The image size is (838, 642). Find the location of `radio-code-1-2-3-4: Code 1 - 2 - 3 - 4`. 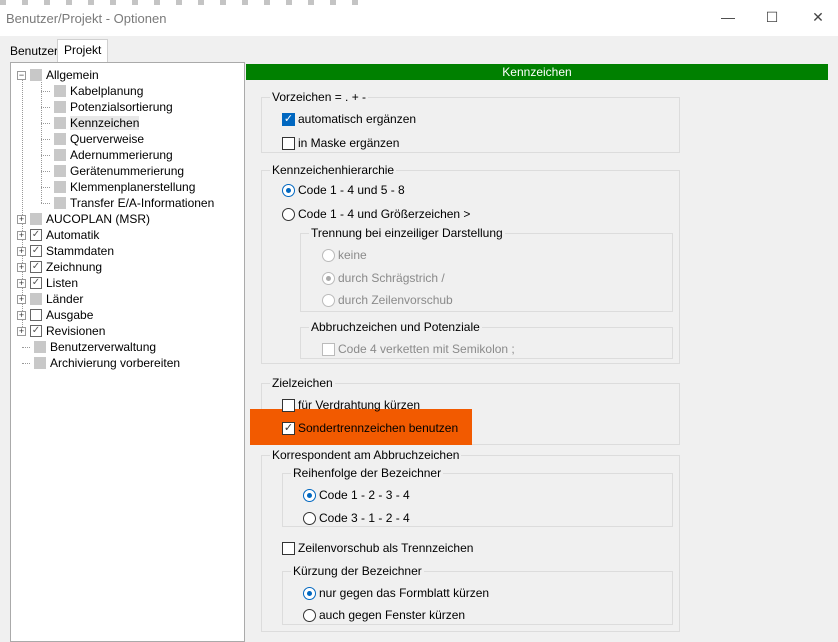

radio-code-1-2-3-4: Code 1 - 2 - 3 - 4 is located at coordinates (356, 495).